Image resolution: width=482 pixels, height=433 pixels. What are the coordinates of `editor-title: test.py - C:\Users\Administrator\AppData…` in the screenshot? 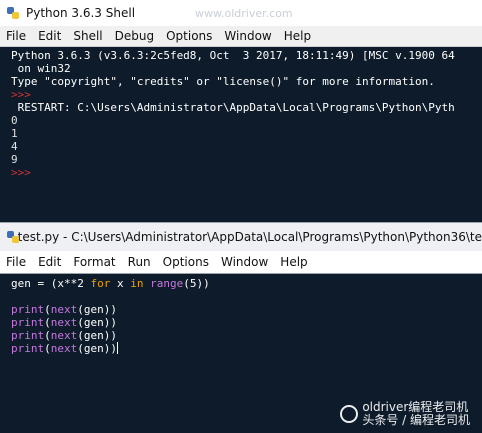 It's located at (249, 237).